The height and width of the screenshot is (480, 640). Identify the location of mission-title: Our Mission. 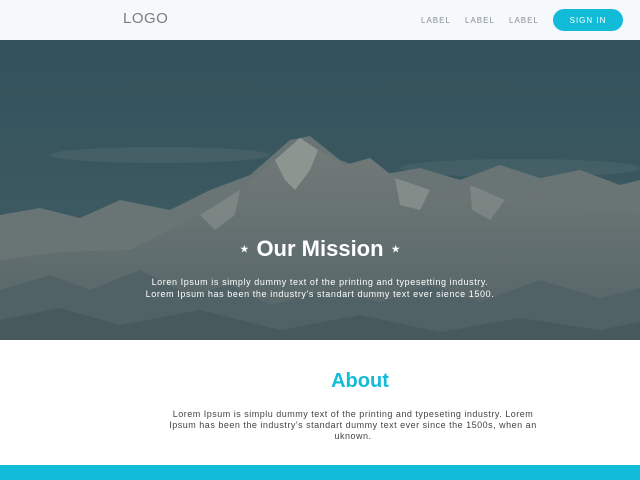
(320, 248).